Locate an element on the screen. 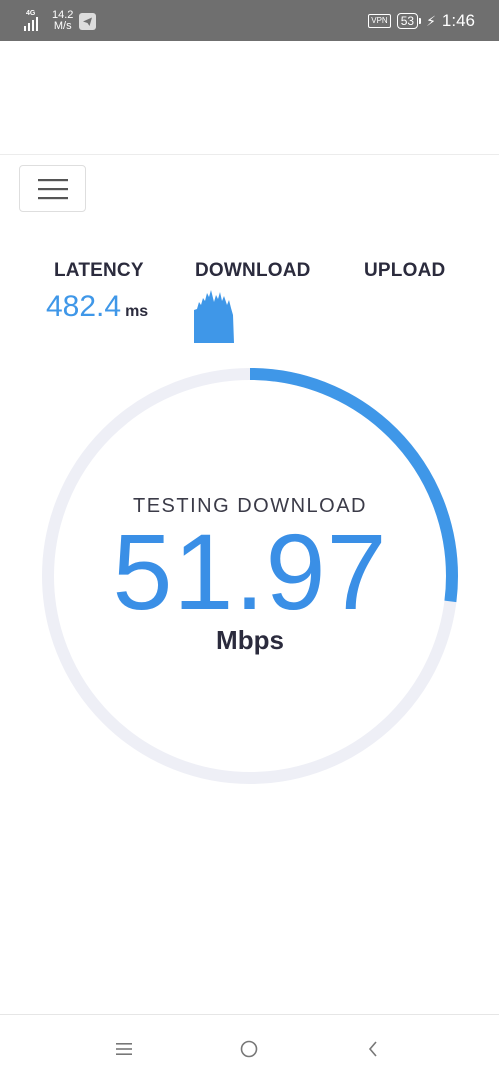 The height and width of the screenshot is (1081, 499). recent-apps-button is located at coordinates (124, 1049).